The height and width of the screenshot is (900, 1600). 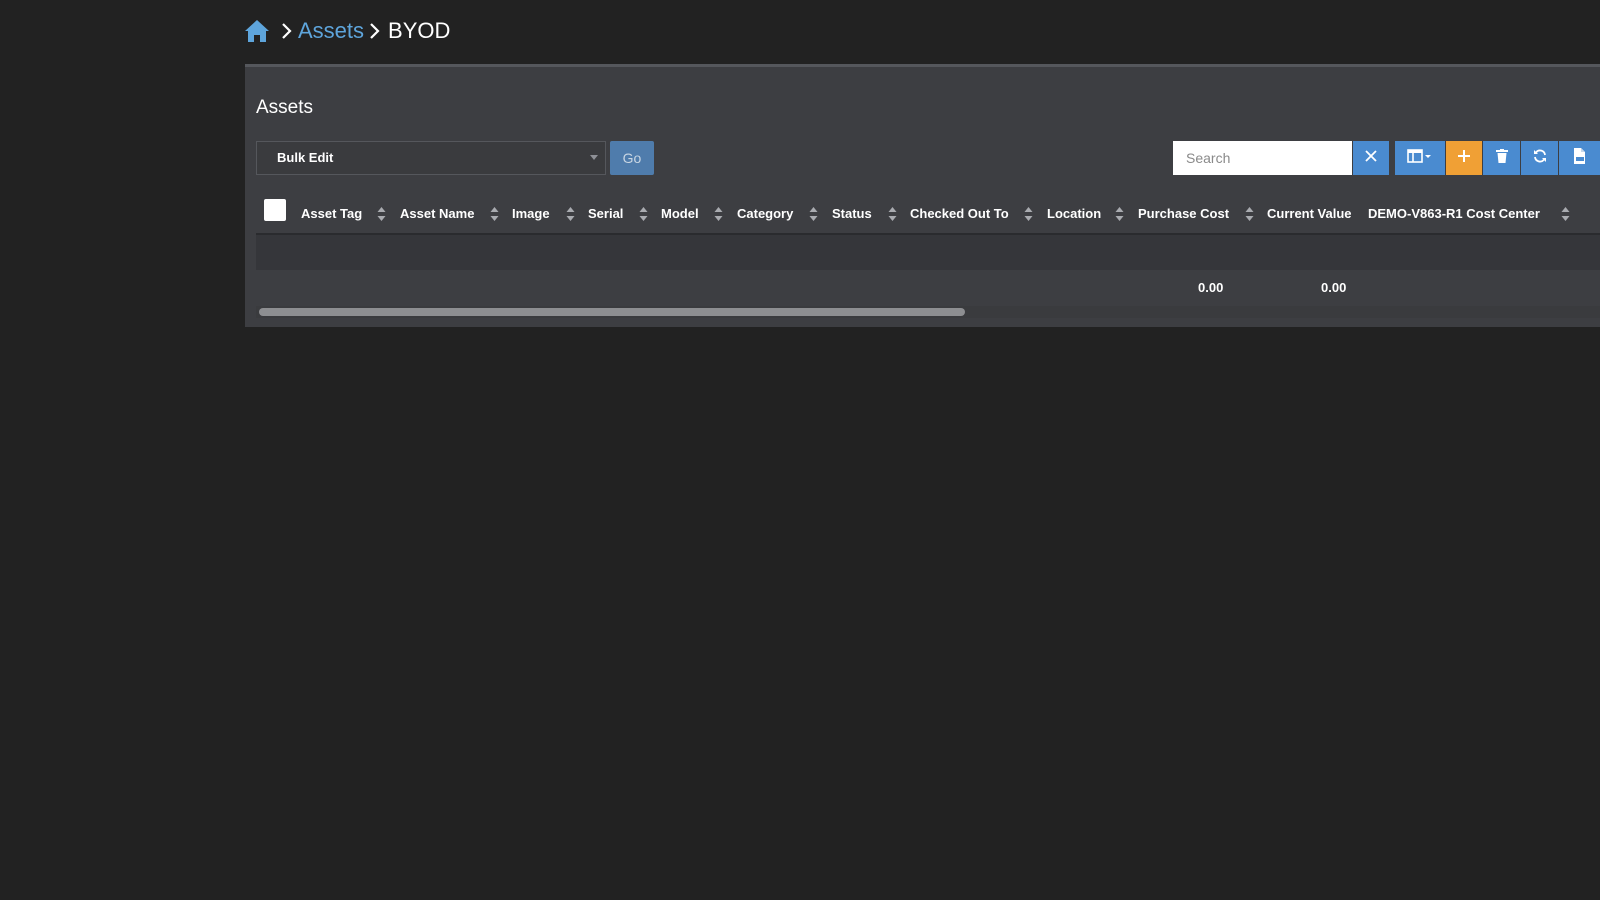 What do you see at coordinates (437, 213) in the screenshot?
I see `column-header-asset-name: Asset Name` at bounding box center [437, 213].